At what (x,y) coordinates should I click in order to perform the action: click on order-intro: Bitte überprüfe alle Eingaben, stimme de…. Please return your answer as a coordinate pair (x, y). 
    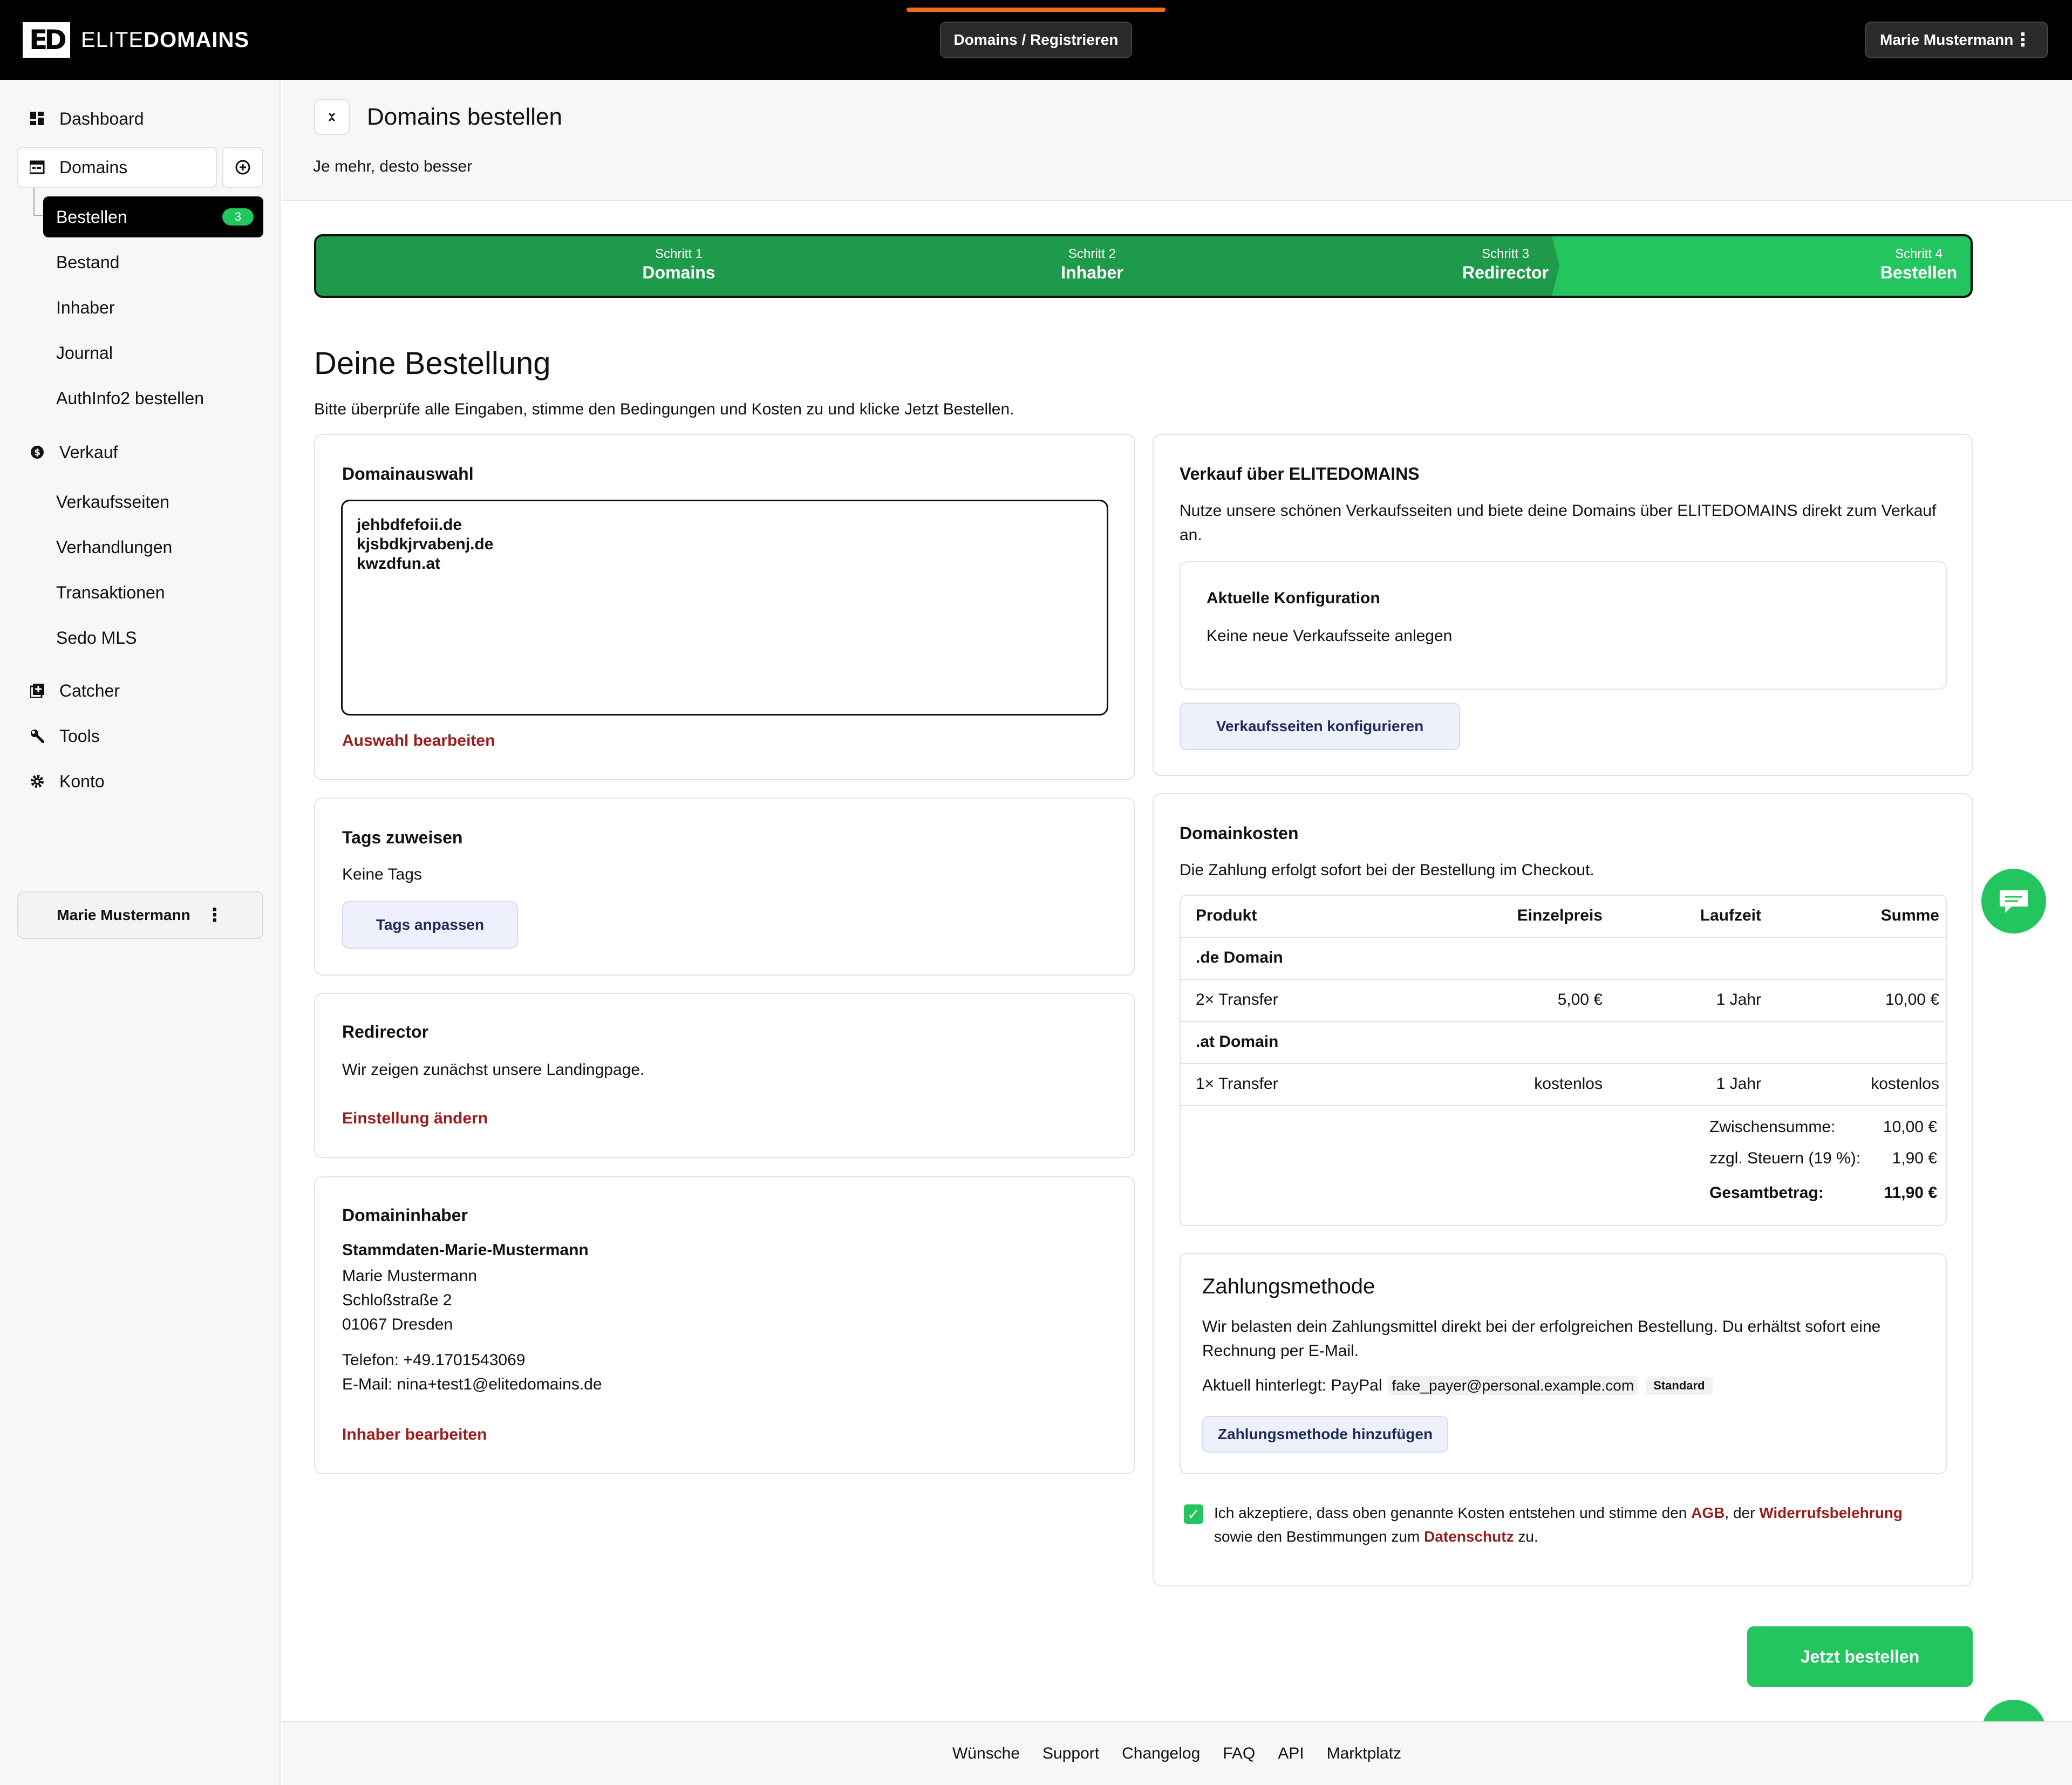
    Looking at the image, I should click on (664, 409).